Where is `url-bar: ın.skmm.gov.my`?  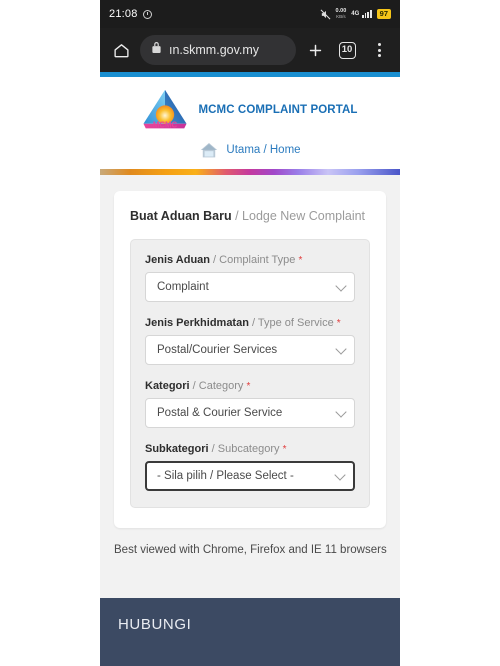
url-bar: ın.skmm.gov.my is located at coordinates (218, 50).